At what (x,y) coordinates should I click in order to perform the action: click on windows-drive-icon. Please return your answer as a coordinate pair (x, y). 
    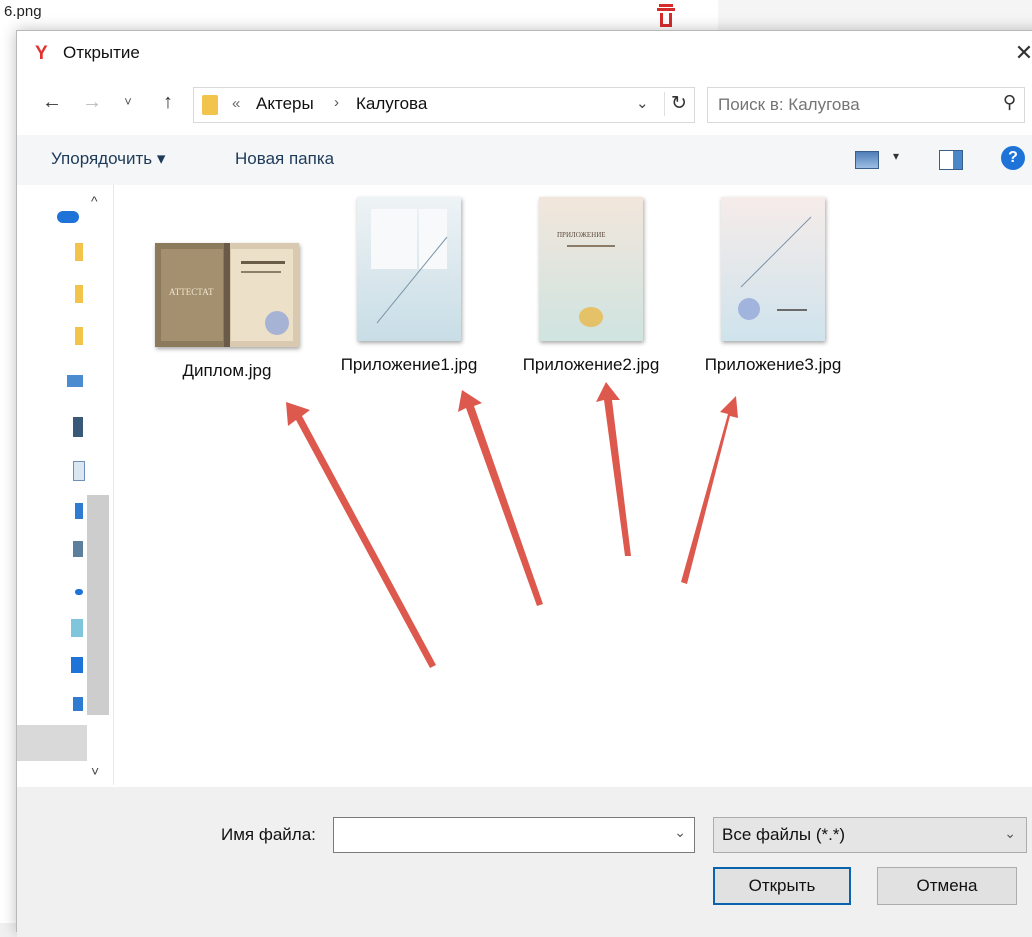
    Looking at the image, I should click on (78, 704).